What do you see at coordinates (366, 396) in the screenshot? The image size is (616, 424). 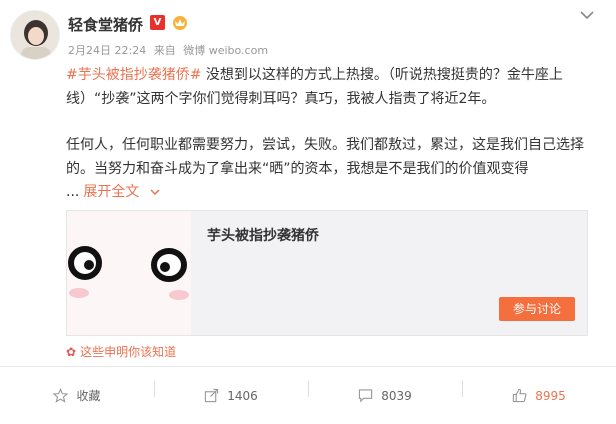 I see `comment-icon` at bounding box center [366, 396].